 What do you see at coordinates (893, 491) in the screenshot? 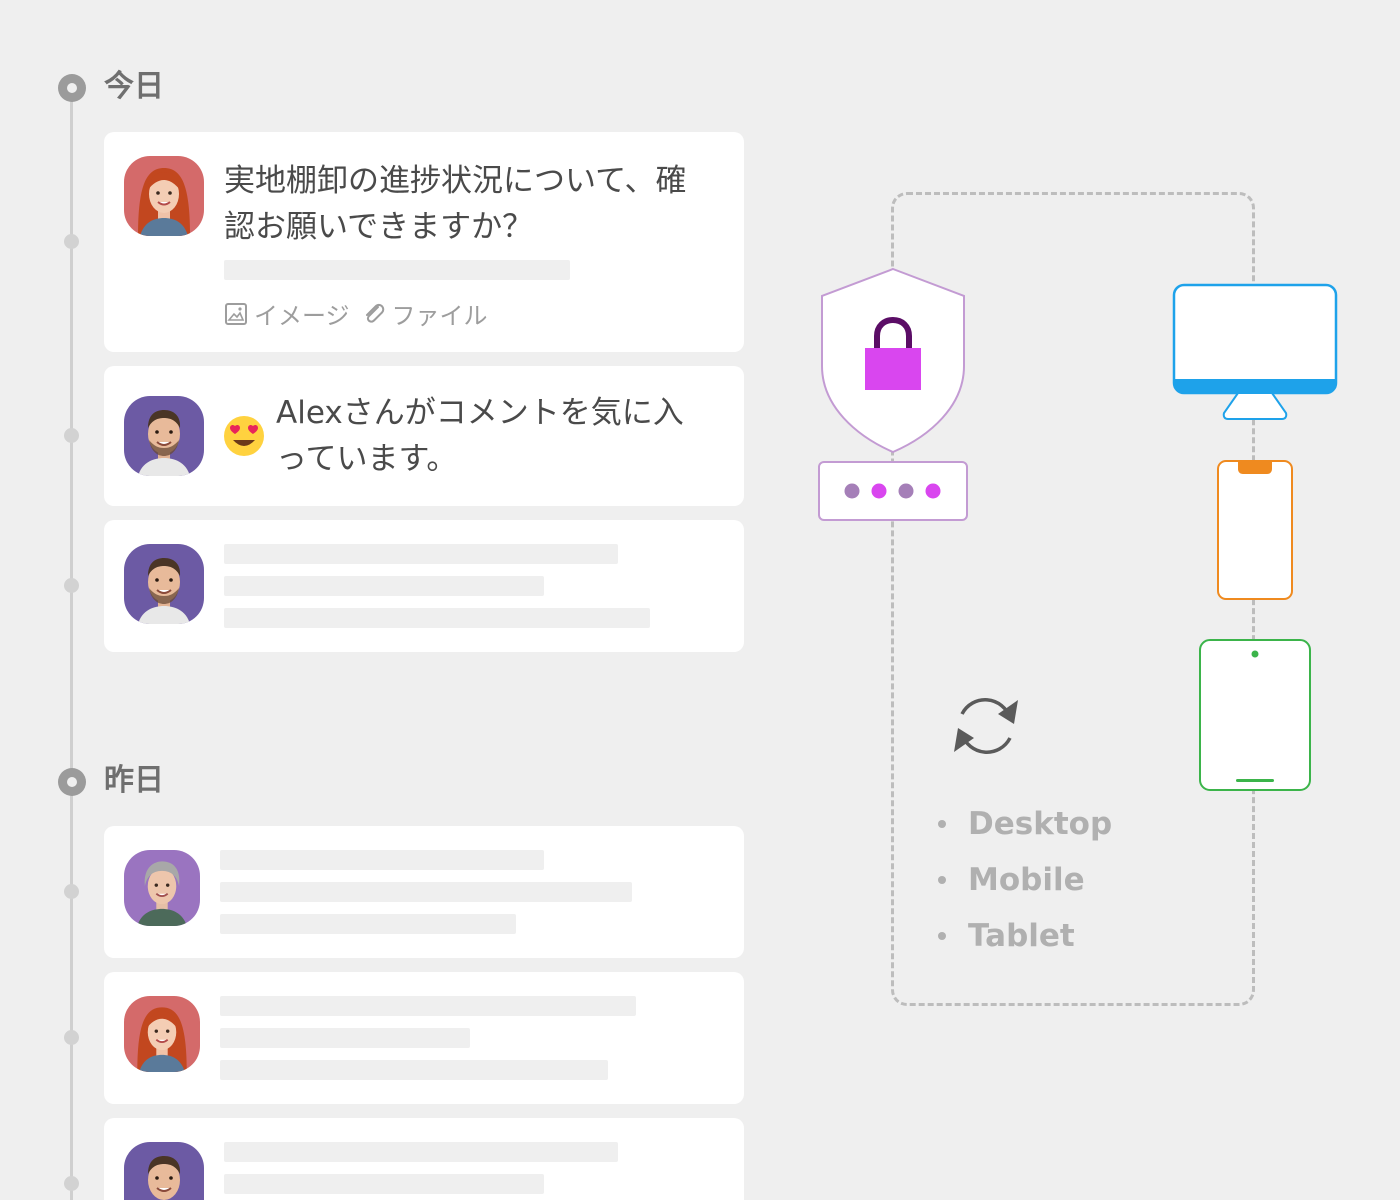
I see `password-field-icon` at bounding box center [893, 491].